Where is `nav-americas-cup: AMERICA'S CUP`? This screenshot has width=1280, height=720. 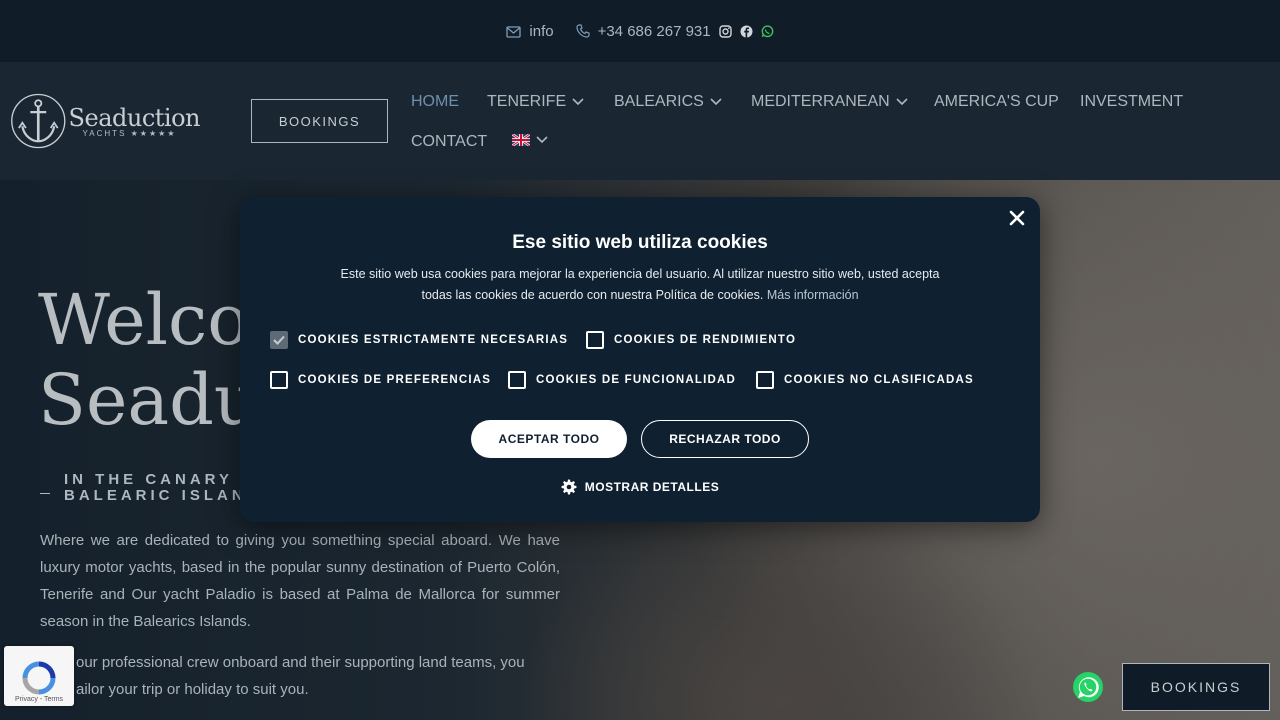
nav-americas-cup: AMERICA'S CUP is located at coordinates (996, 102).